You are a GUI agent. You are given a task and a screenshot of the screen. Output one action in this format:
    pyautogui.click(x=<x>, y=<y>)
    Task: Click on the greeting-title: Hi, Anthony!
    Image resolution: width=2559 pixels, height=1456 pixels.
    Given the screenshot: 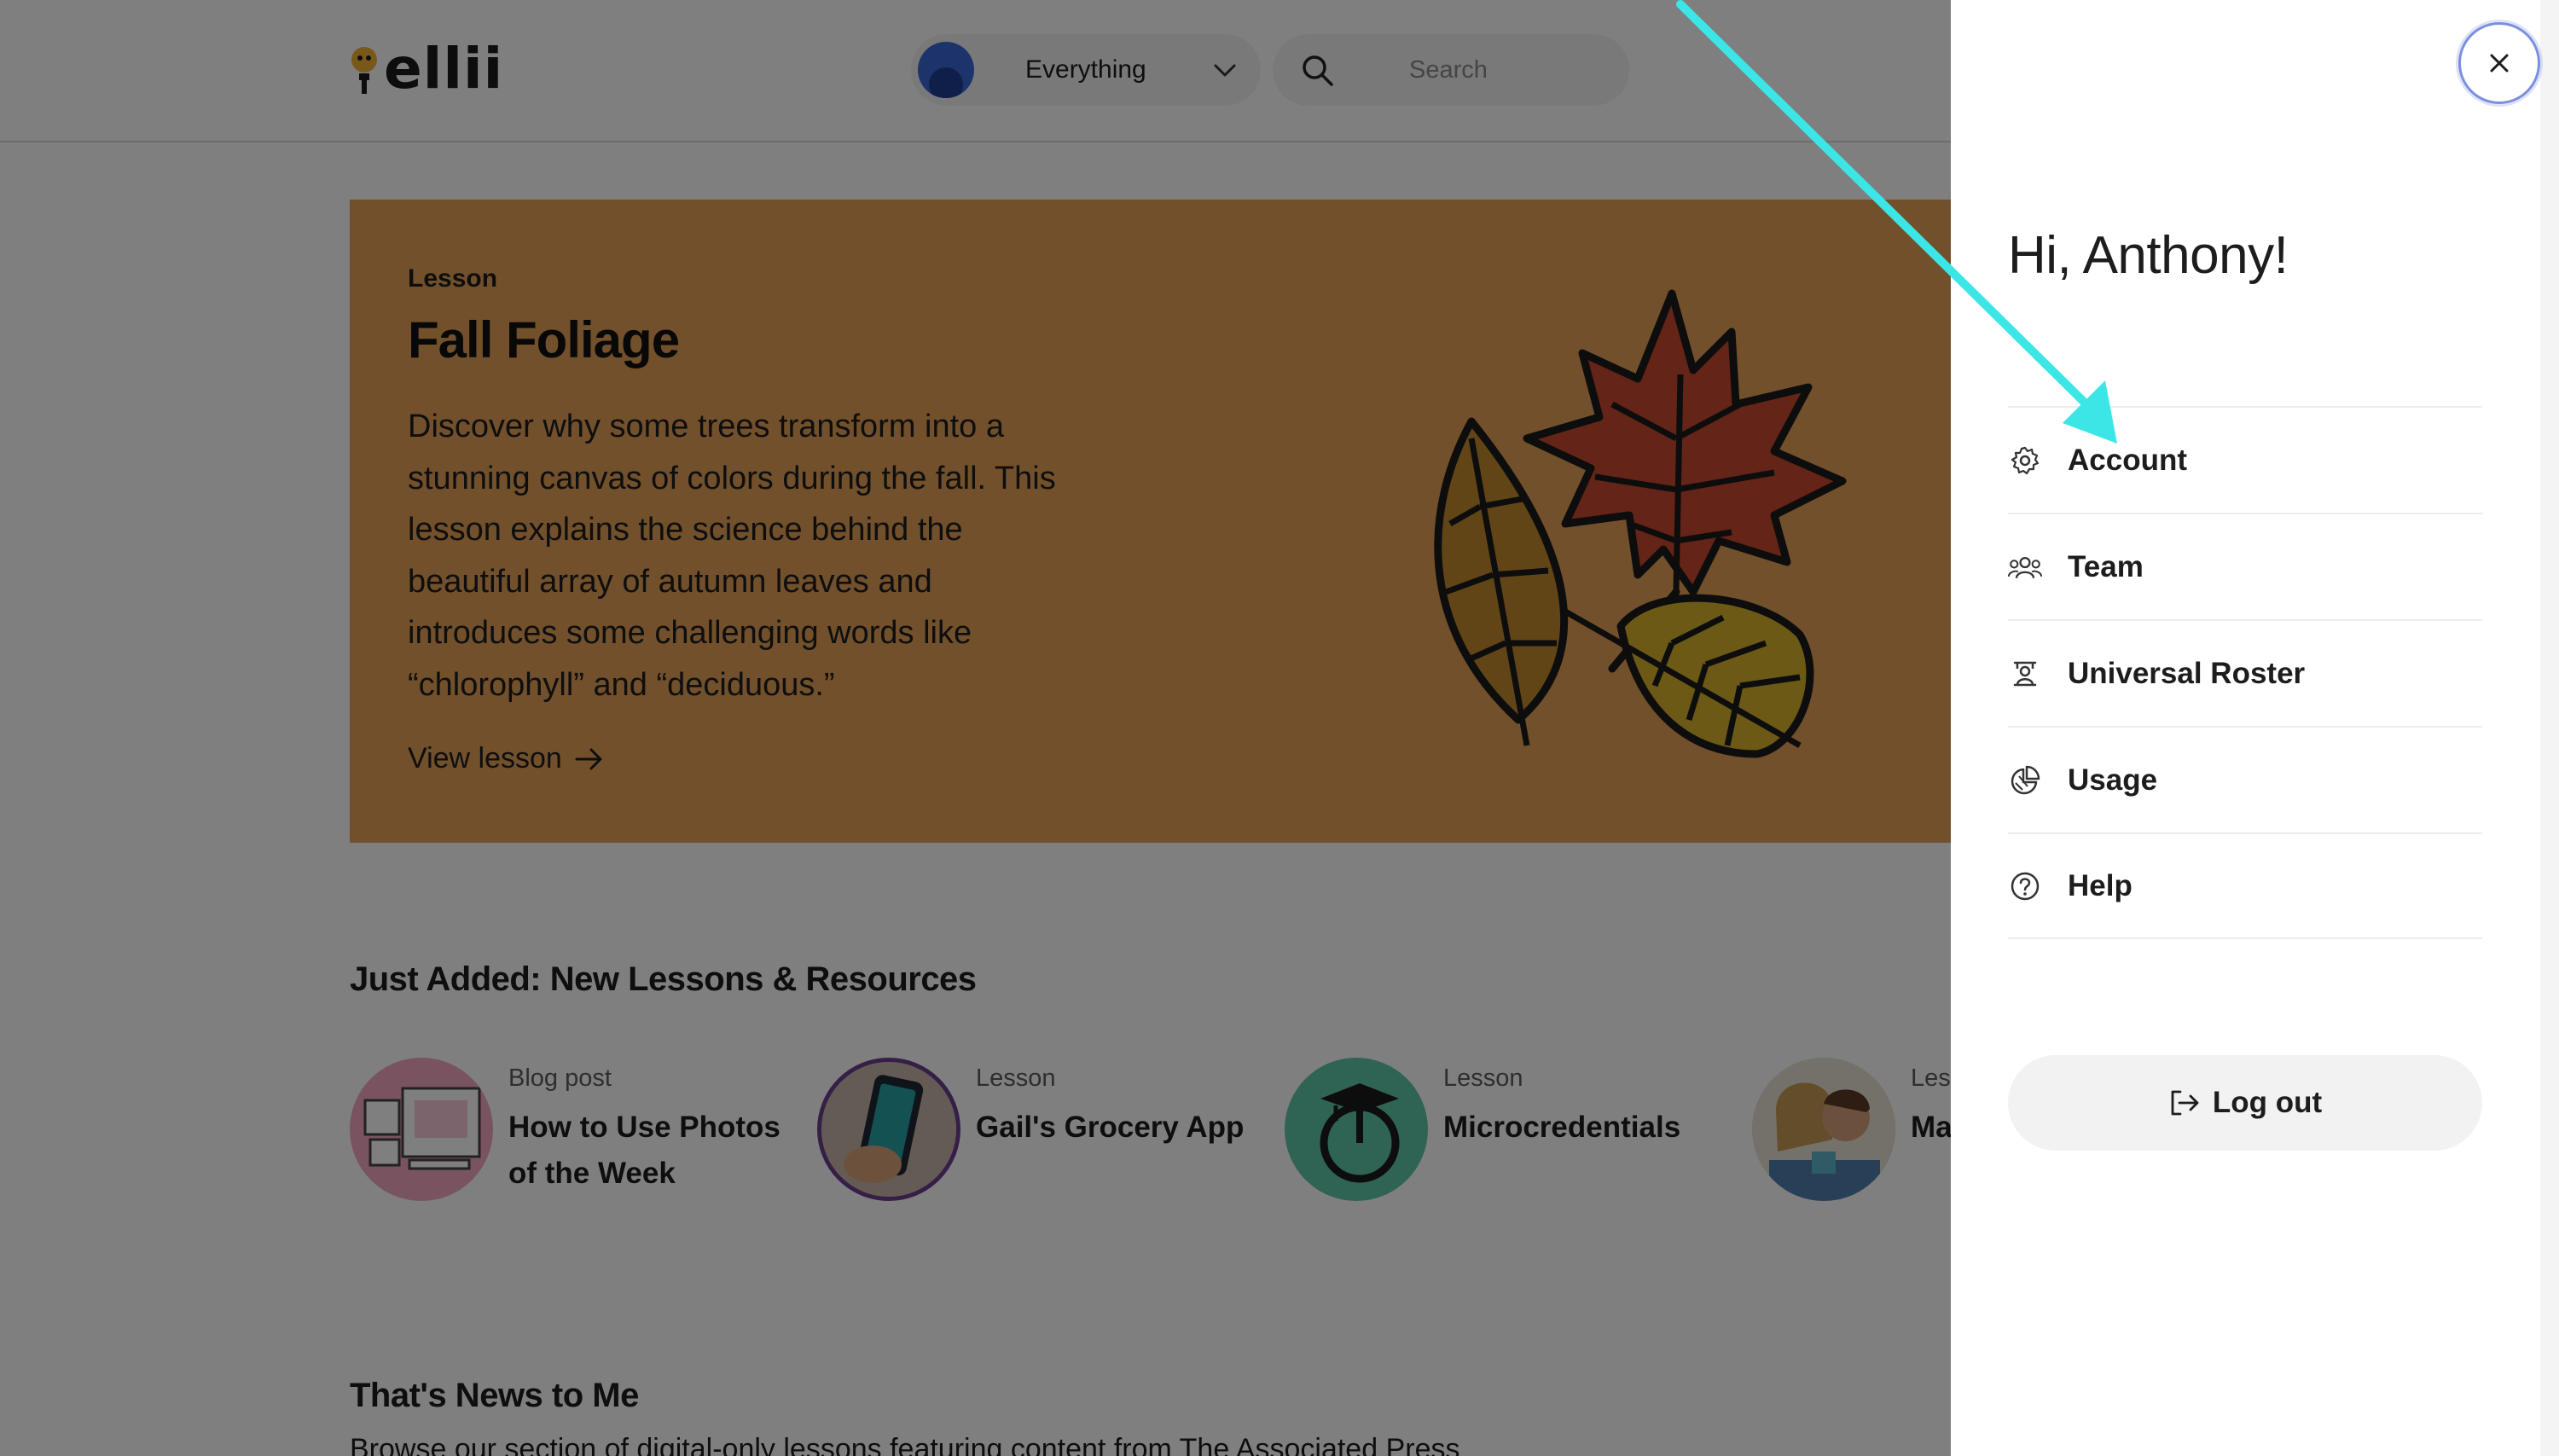 What is the action you would take?
    pyautogui.click(x=2148, y=255)
    